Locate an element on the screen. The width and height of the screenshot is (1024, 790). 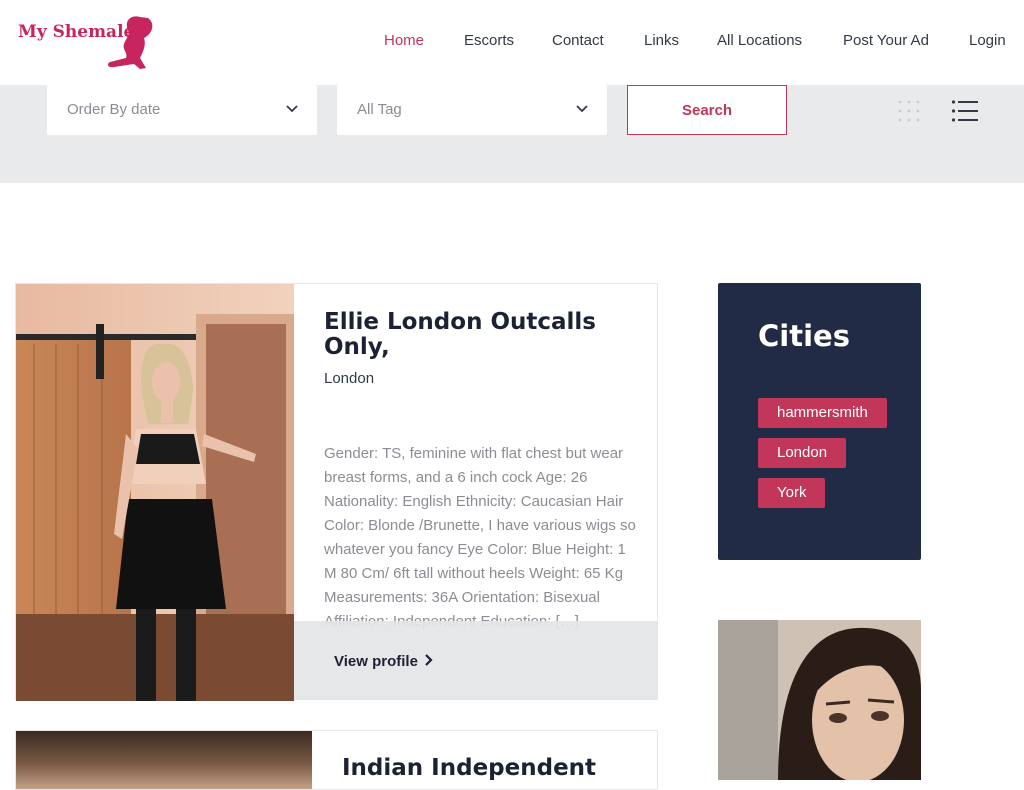
city-tag-hammersmith: hammersmith is located at coordinates (822, 413).